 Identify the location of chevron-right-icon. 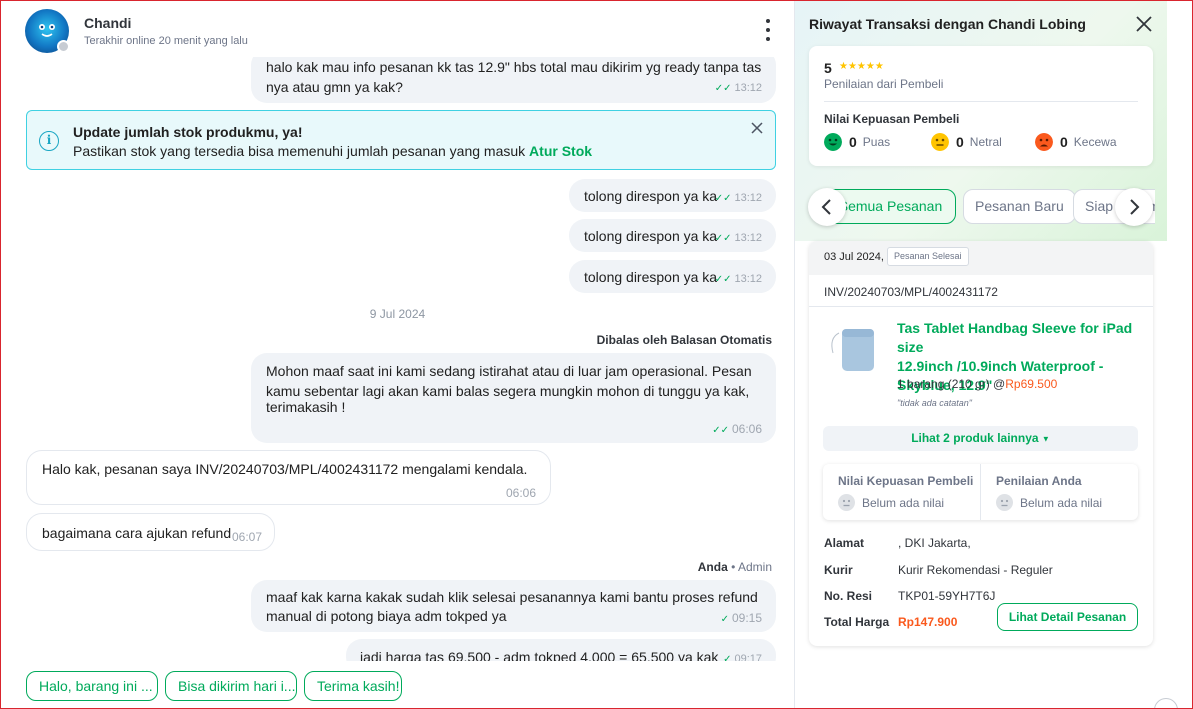
(1135, 207).